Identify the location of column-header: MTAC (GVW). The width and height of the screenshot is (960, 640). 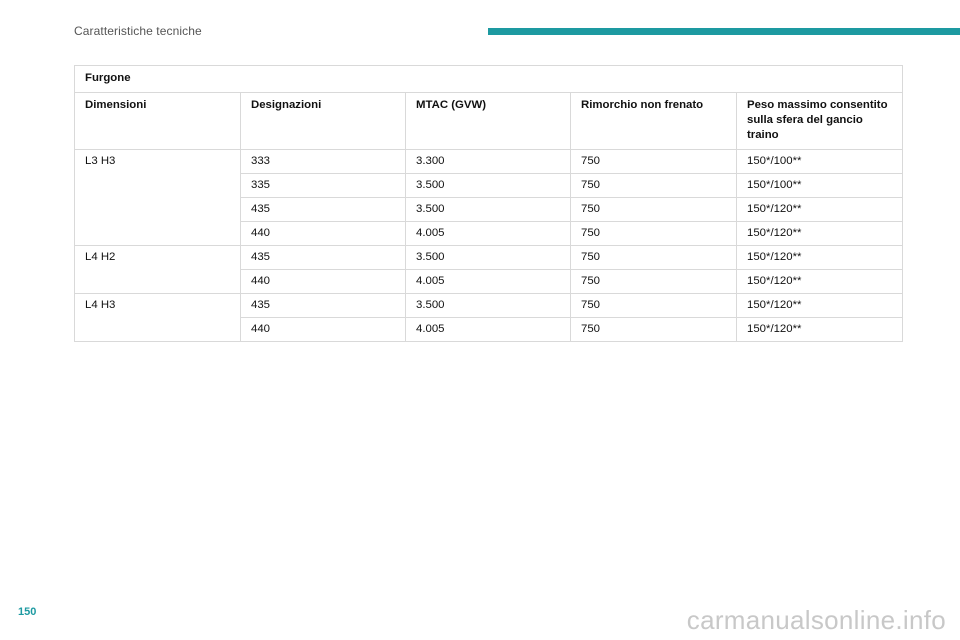
(488, 121).